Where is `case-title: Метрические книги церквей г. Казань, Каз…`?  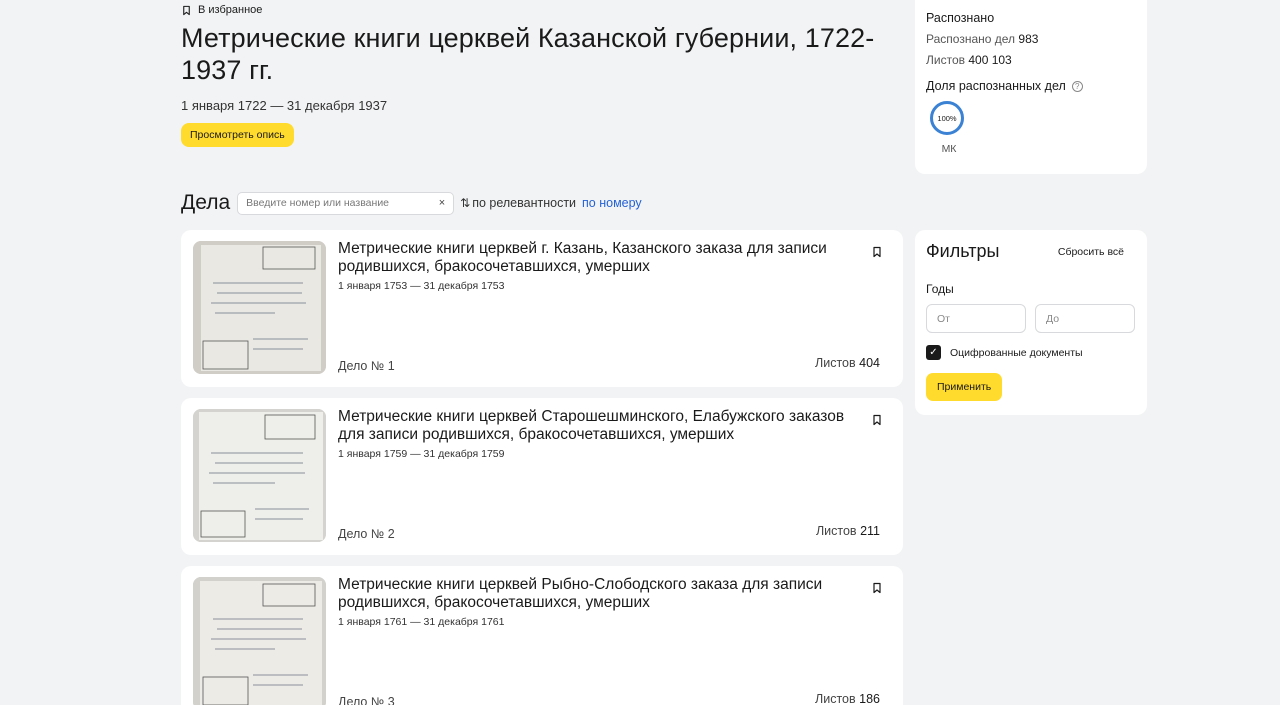
case-title: Метрические книги церквей г. Казань, Каз… is located at coordinates (598, 257).